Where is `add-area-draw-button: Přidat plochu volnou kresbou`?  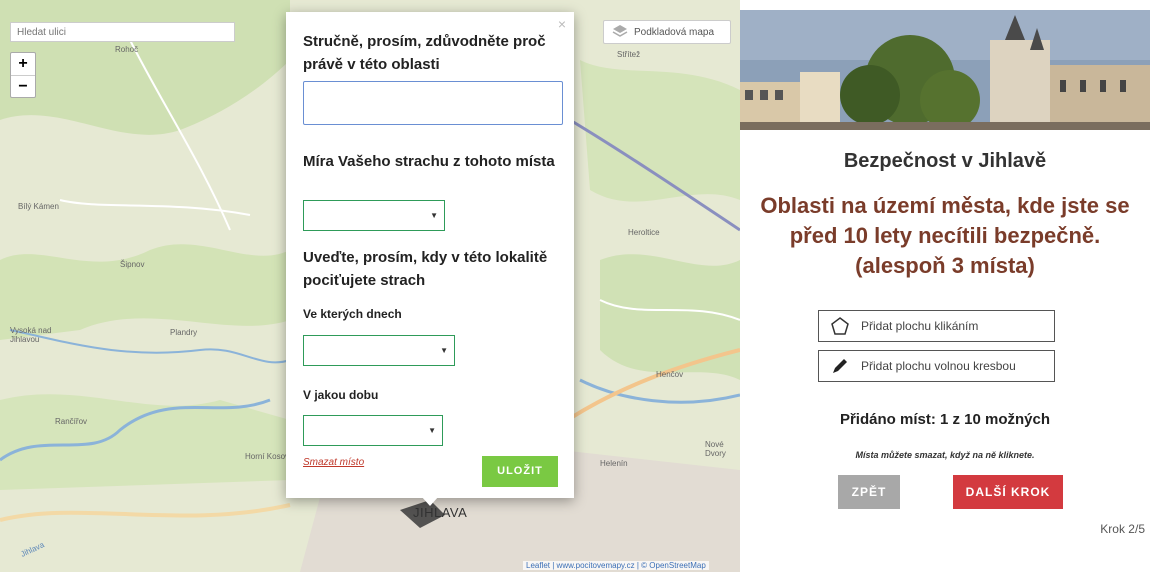
add-area-draw-button: Přidat plochu volnou kresbou is located at coordinates (936, 366).